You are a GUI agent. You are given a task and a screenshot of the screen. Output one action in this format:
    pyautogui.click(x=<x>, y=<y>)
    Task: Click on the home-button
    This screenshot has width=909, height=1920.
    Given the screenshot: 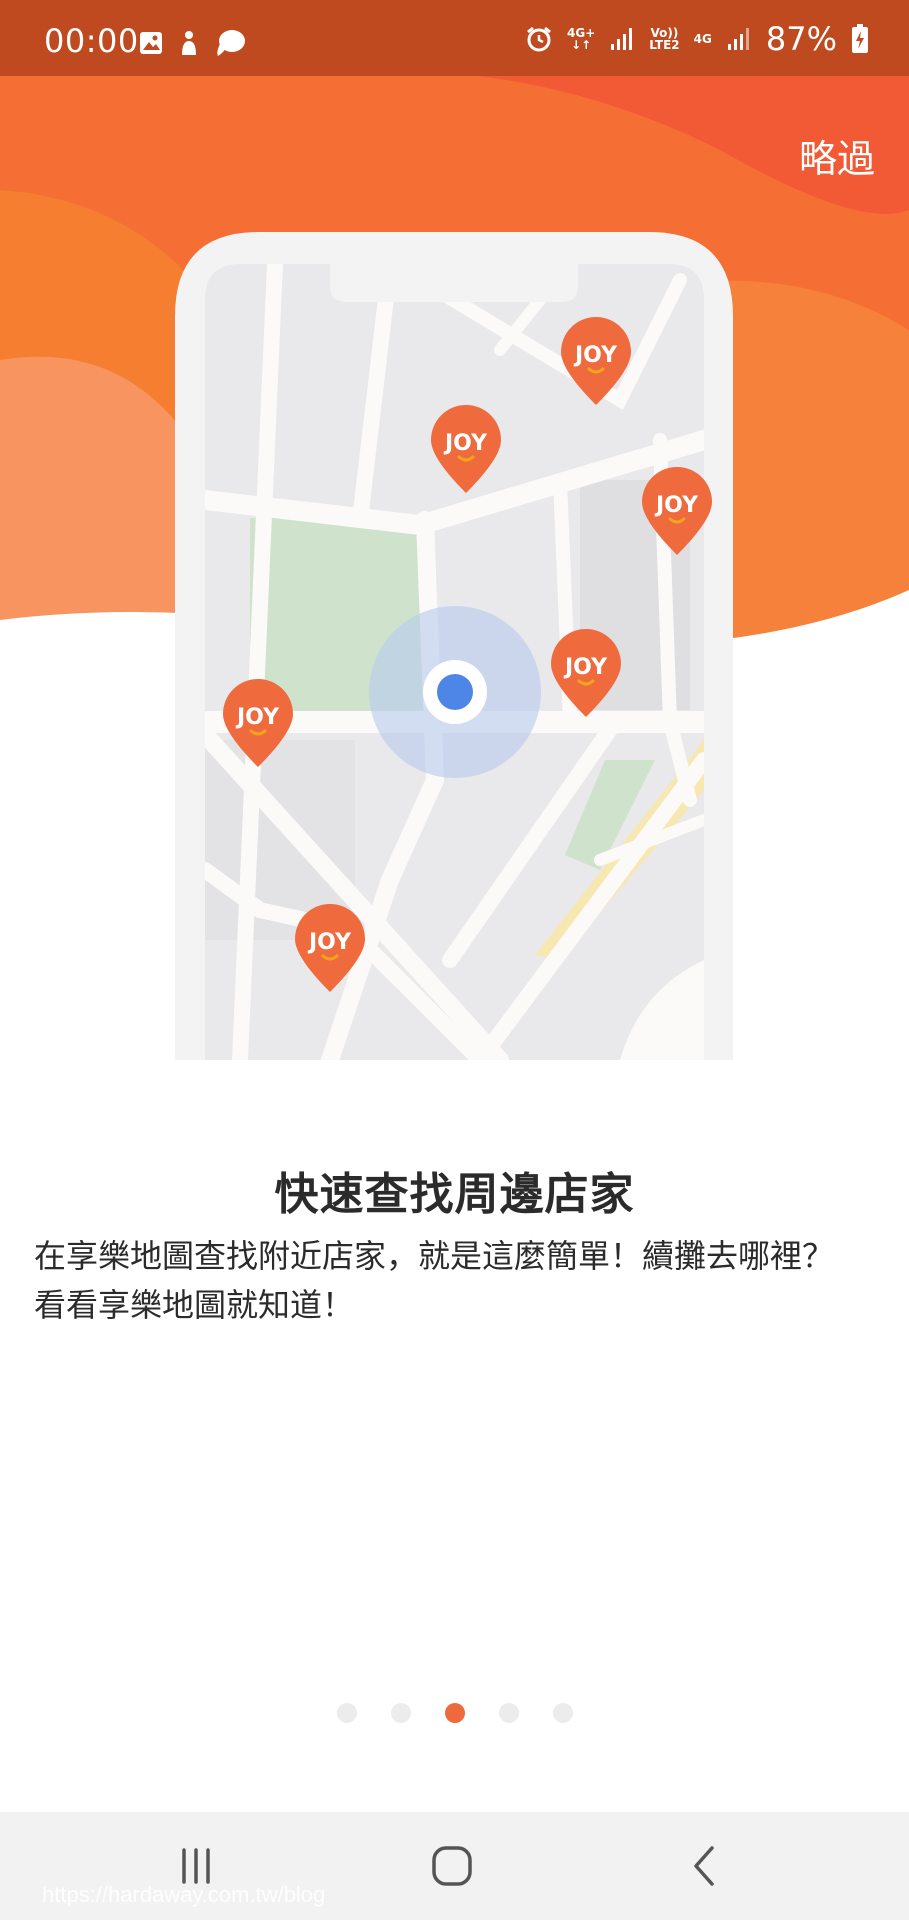 What is the action you would take?
    pyautogui.click(x=452, y=1866)
    